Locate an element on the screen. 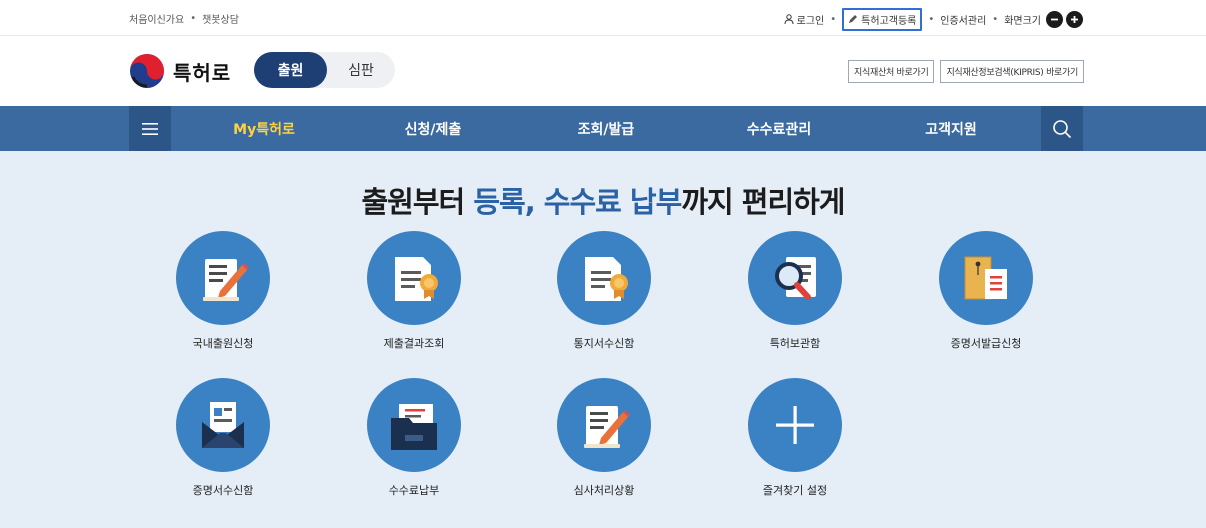 This screenshot has height=528, width=1206. main-nav: My특허로 신청/제출 조회/발급 수수료관리 고객지원 is located at coordinates (603, 128).